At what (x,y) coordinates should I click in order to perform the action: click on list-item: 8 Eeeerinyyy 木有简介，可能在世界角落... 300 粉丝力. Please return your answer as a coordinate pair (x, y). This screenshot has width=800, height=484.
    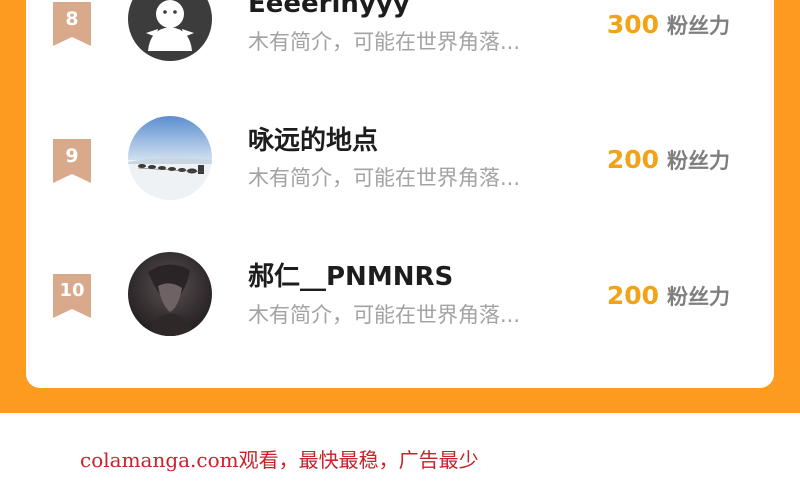
    Looking at the image, I should click on (400, 34).